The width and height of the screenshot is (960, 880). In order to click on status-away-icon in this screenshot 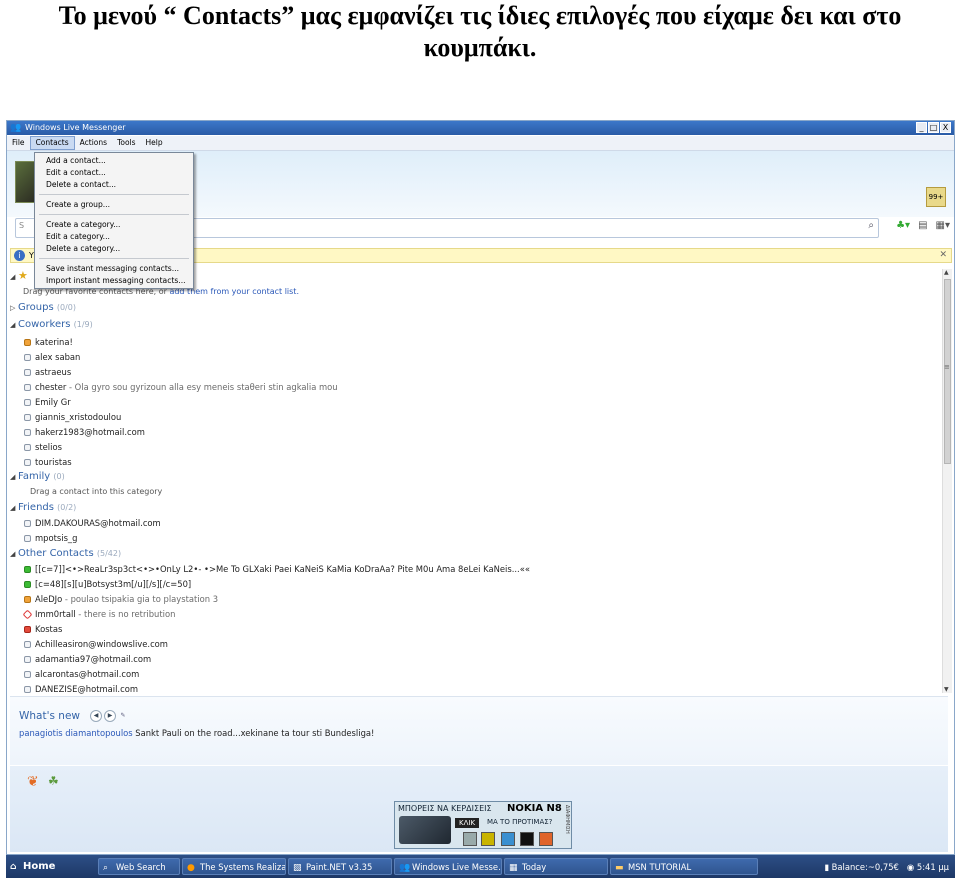, I will do `click(27, 599)`.